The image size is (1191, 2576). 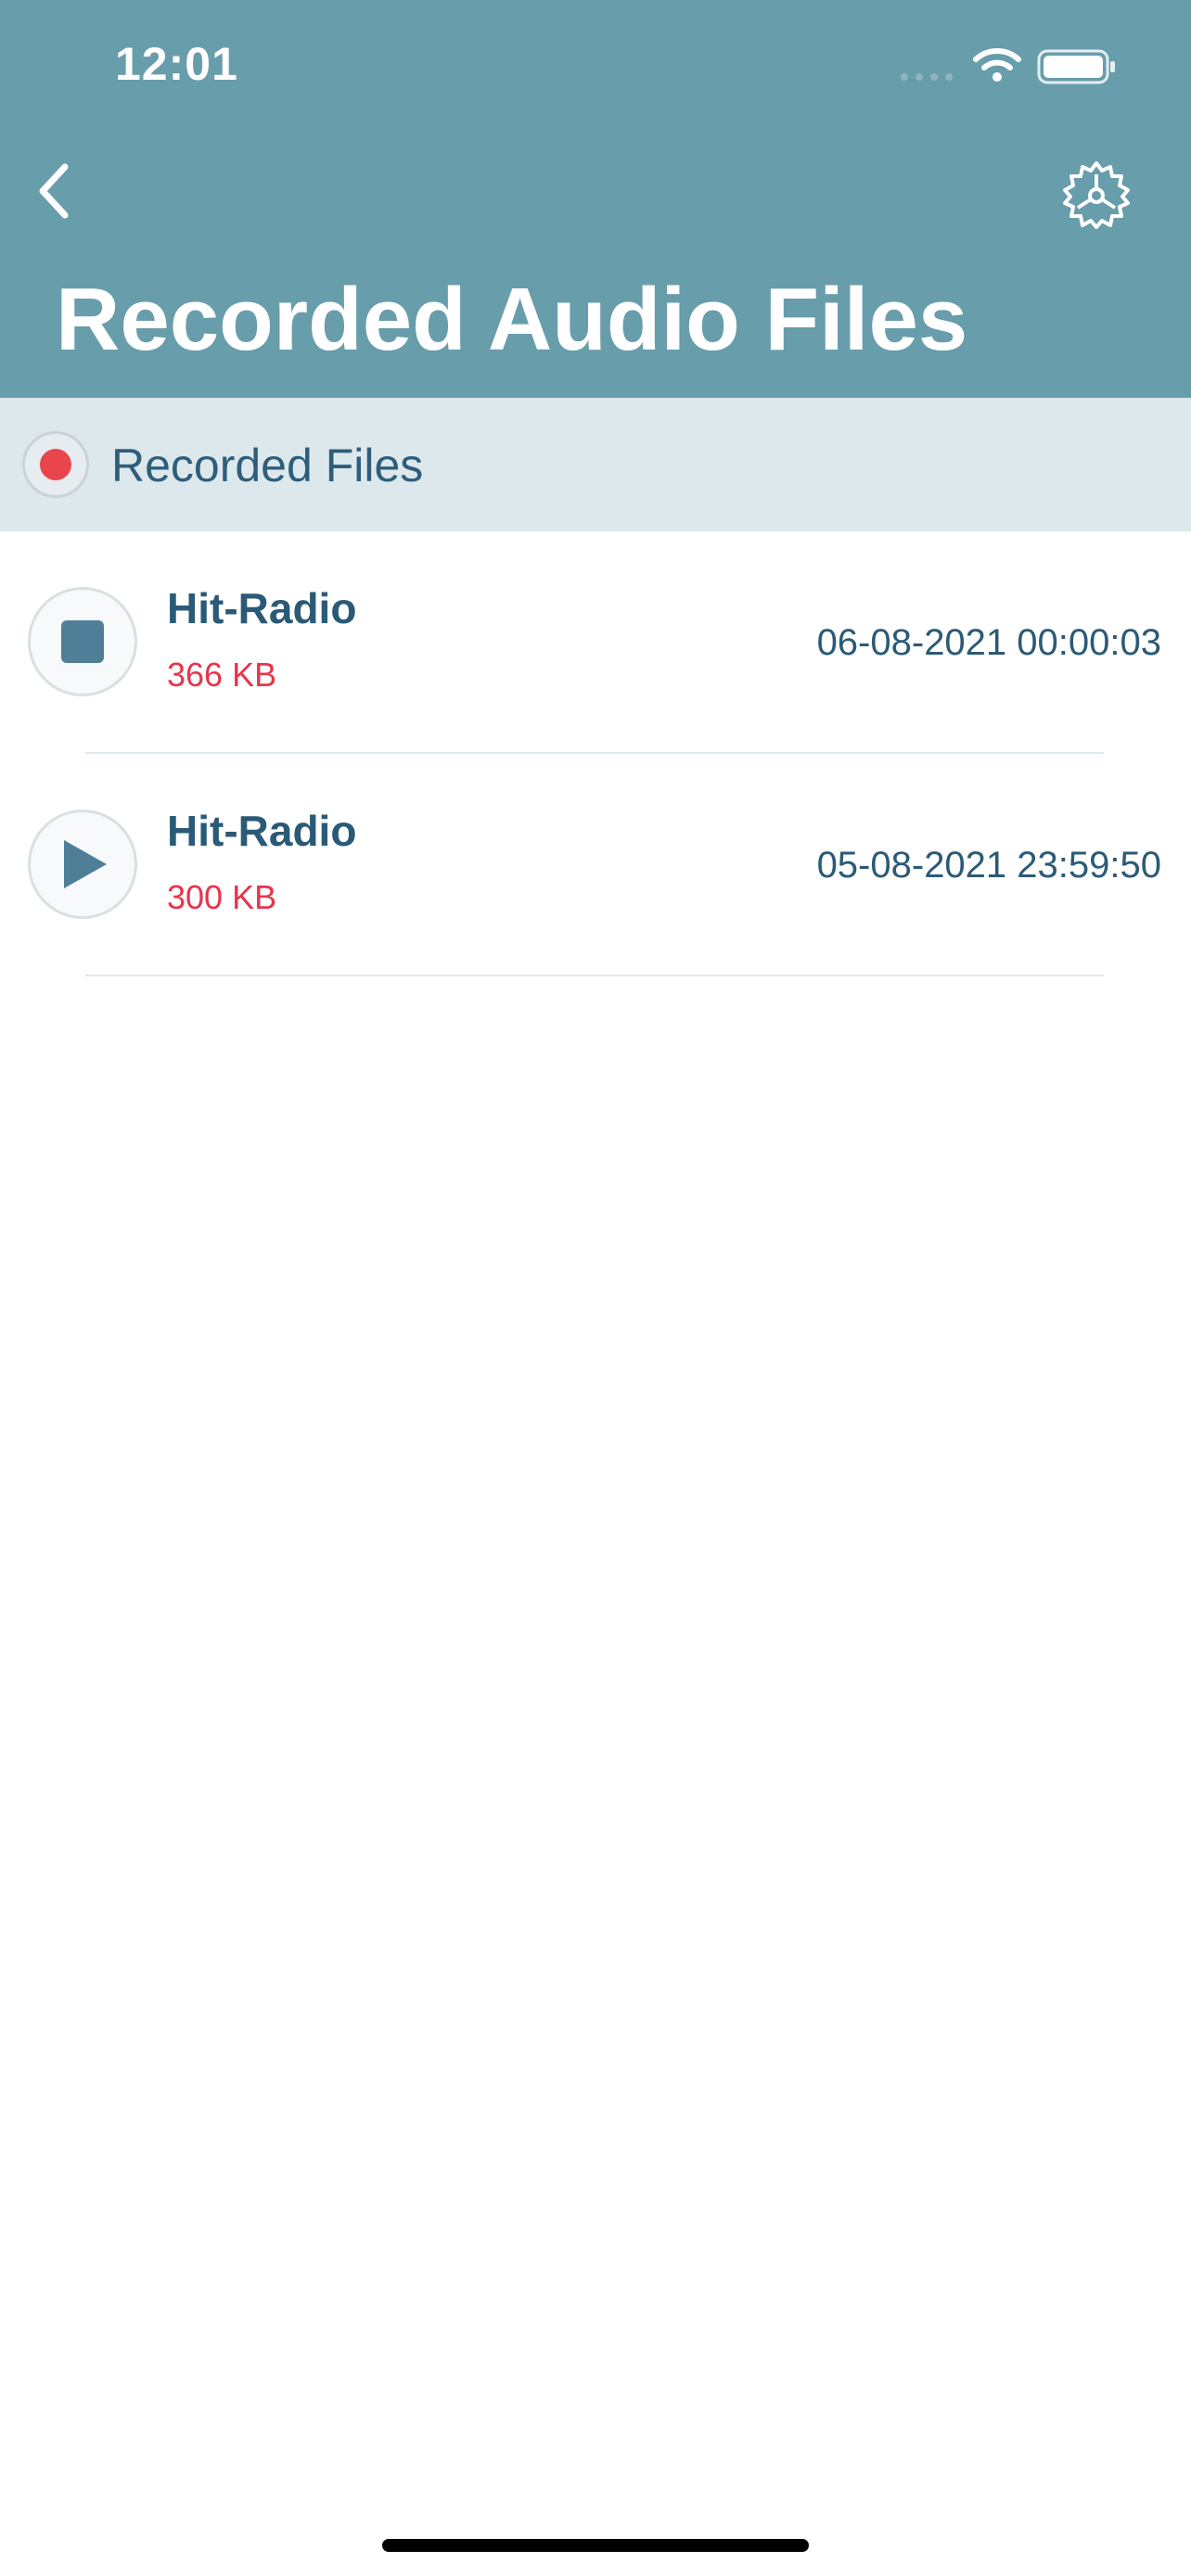 I want to click on back-button, so click(x=53, y=191).